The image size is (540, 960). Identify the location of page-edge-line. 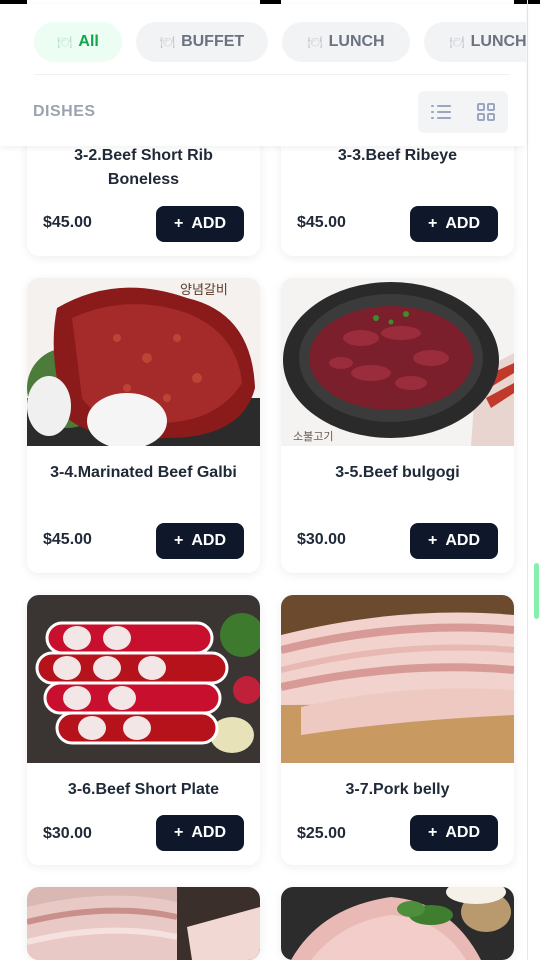
(527, 480).